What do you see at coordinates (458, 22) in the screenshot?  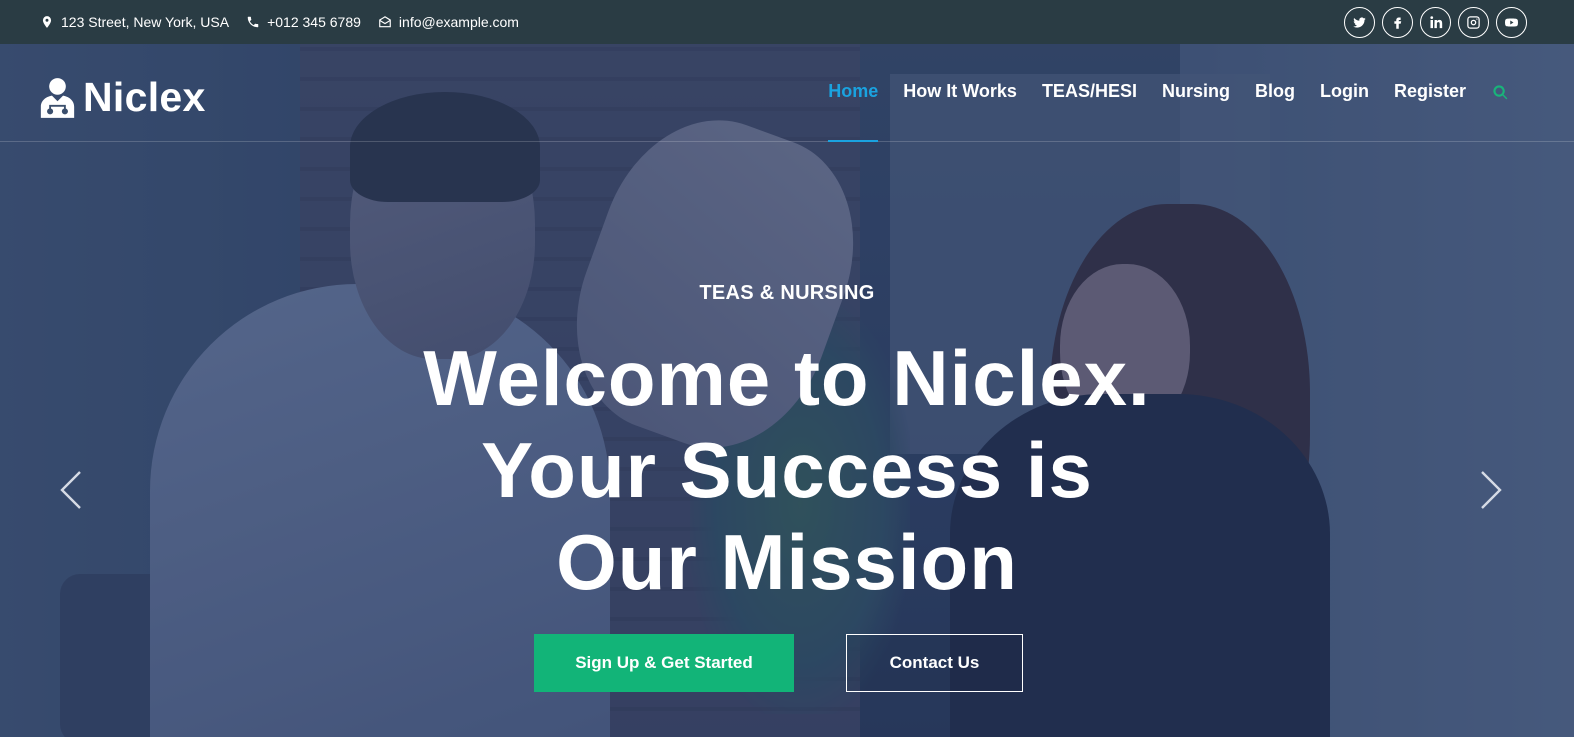 I see `email-text: info@example.com` at bounding box center [458, 22].